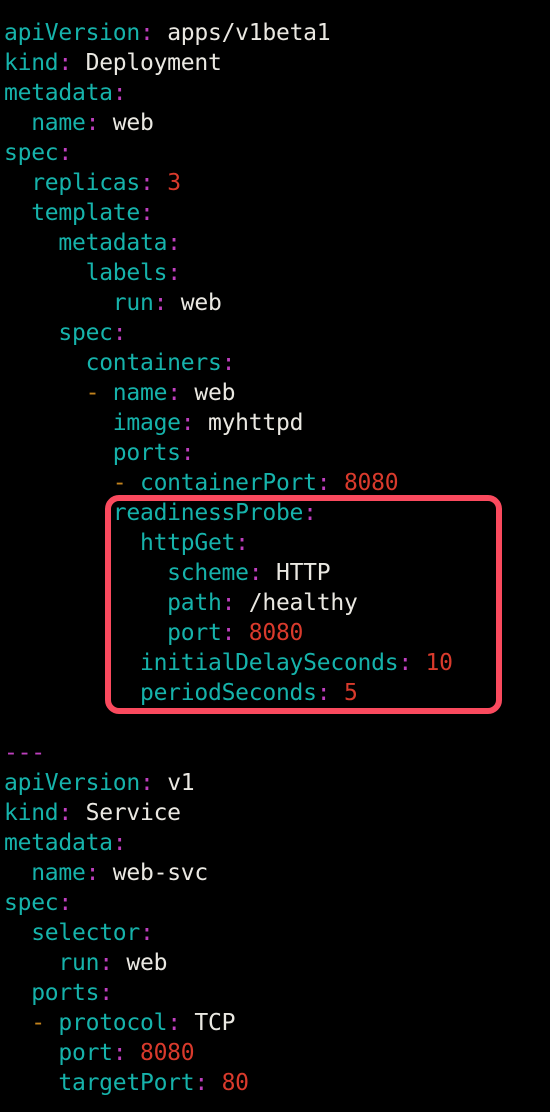  Describe the element at coordinates (194, 603) in the screenshot. I see `yaml-key: path` at that location.